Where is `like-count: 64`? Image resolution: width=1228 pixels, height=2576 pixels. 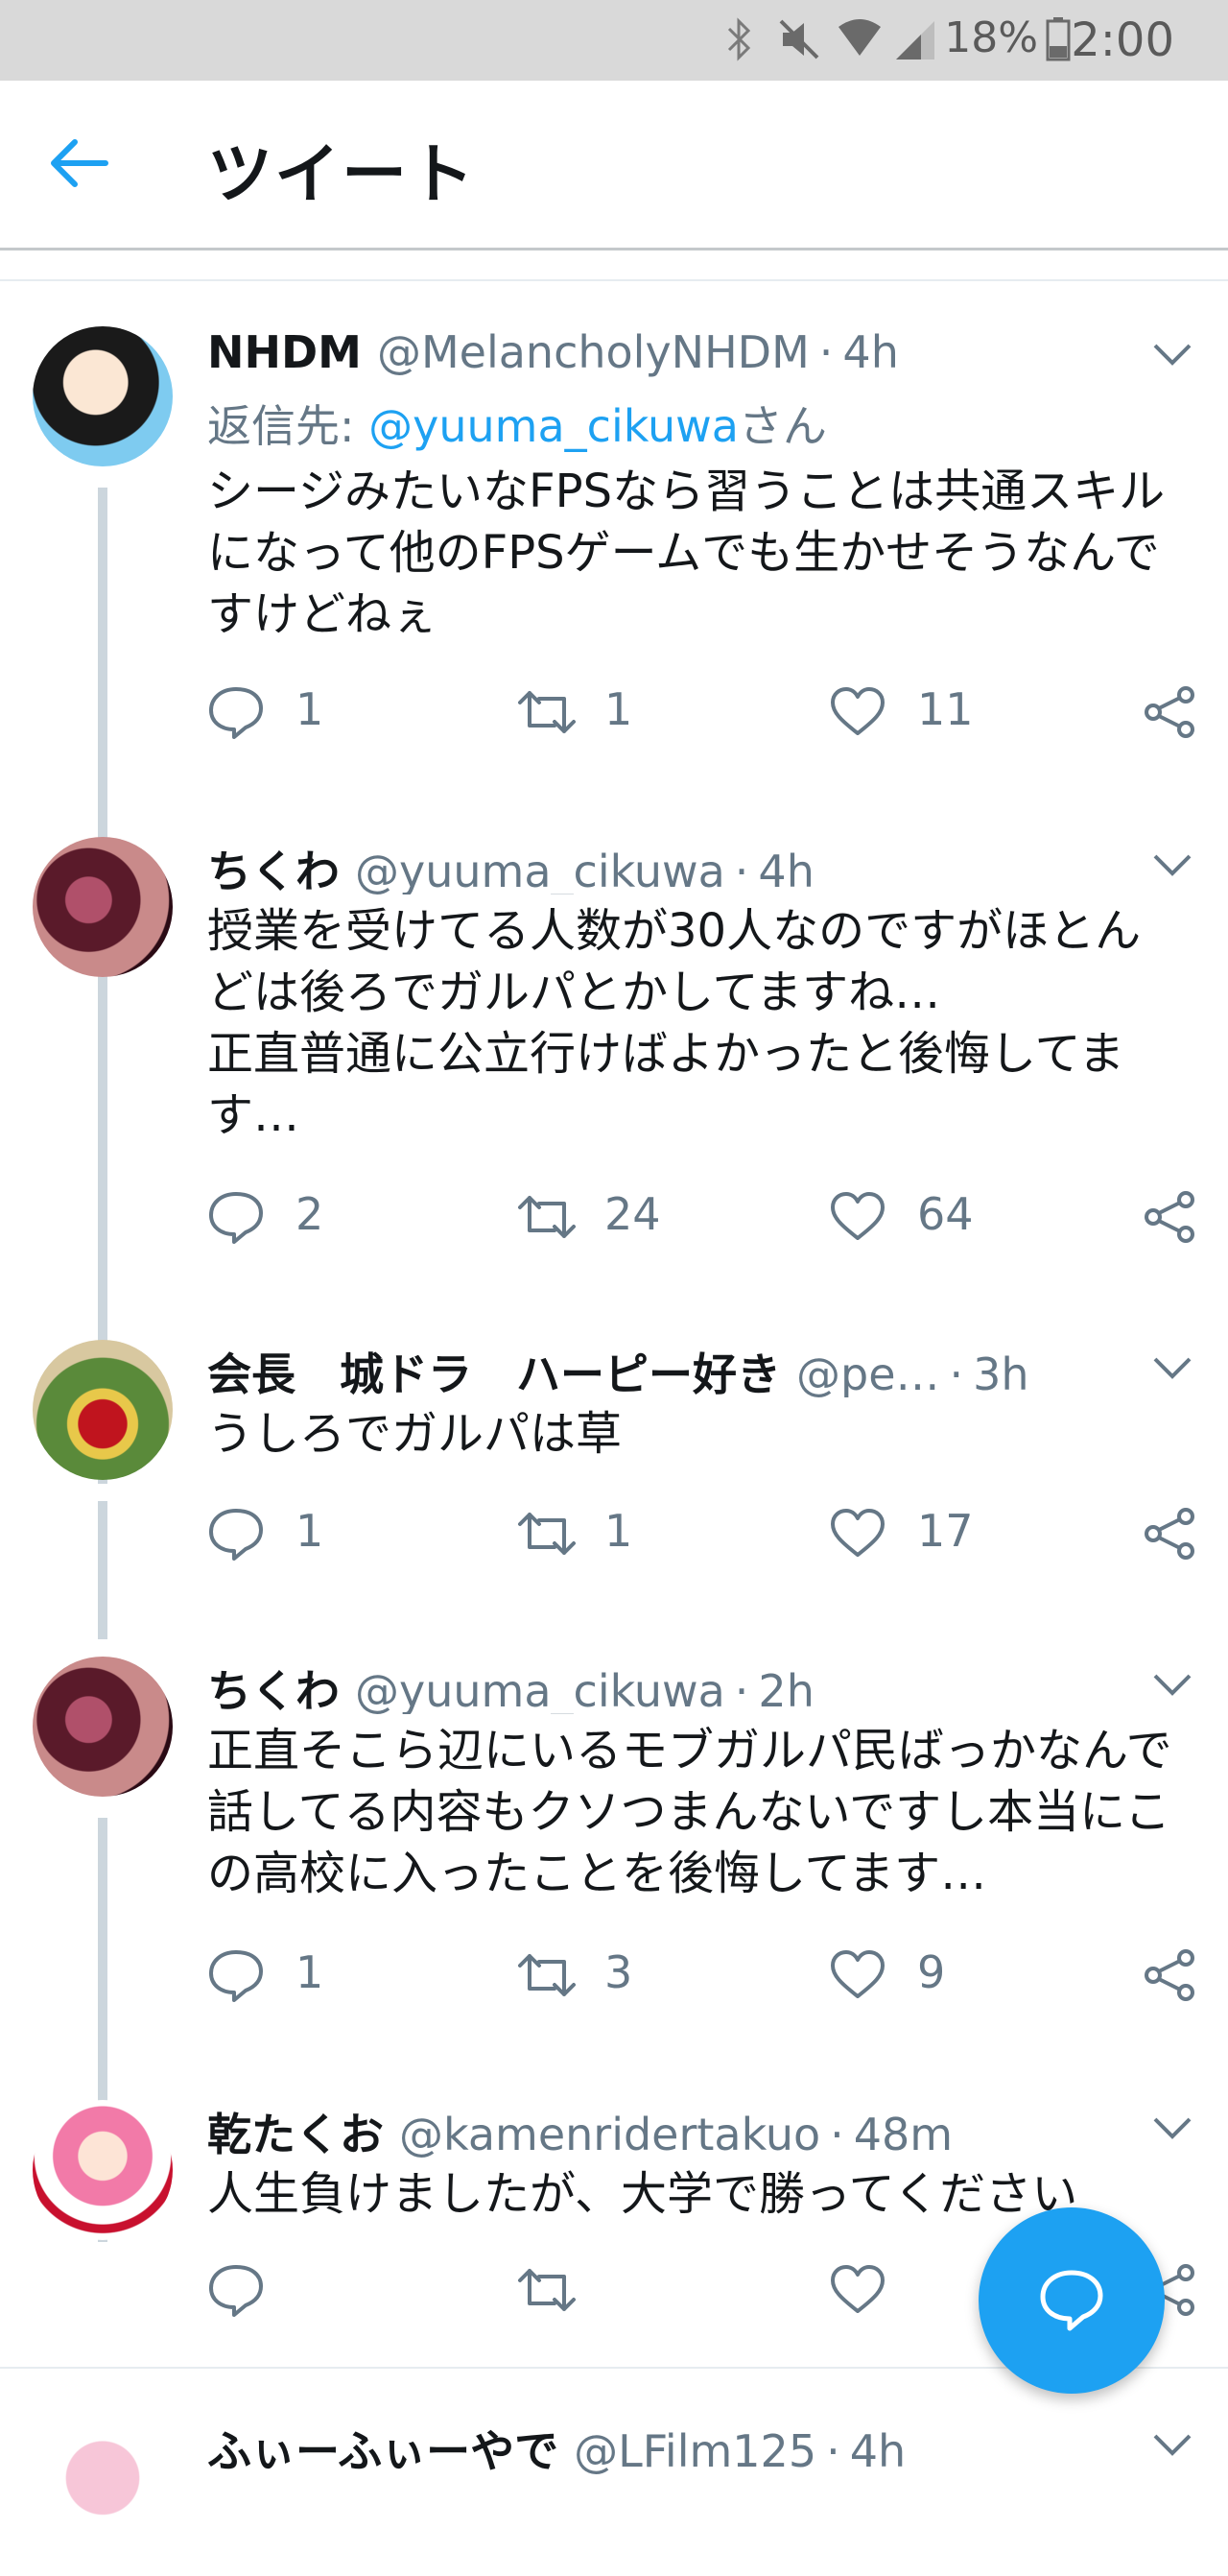
like-count: 64 is located at coordinates (945, 1214).